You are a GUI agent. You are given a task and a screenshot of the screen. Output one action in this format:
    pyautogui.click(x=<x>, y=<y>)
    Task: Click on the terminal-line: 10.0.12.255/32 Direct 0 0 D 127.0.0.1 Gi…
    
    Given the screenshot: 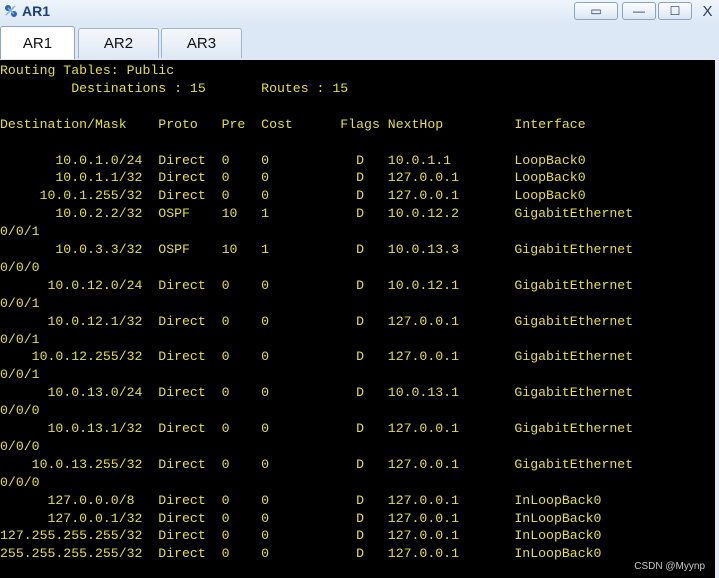 What is the action you would take?
    pyautogui.click(x=317, y=357)
    